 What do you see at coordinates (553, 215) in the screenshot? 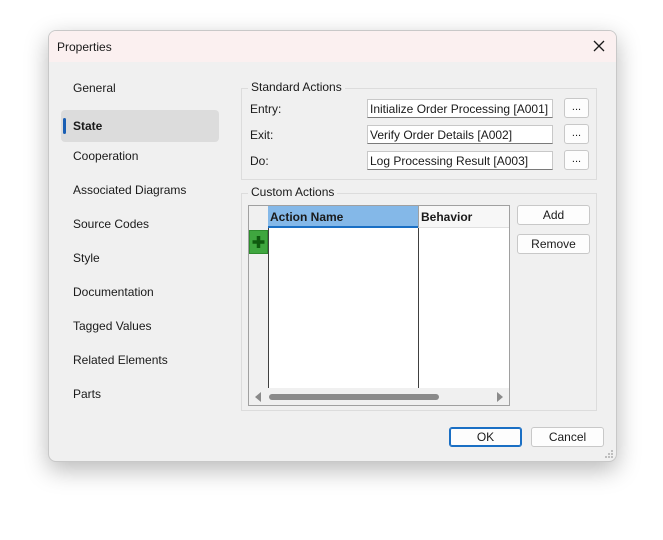
I see `add-button: Add` at bounding box center [553, 215].